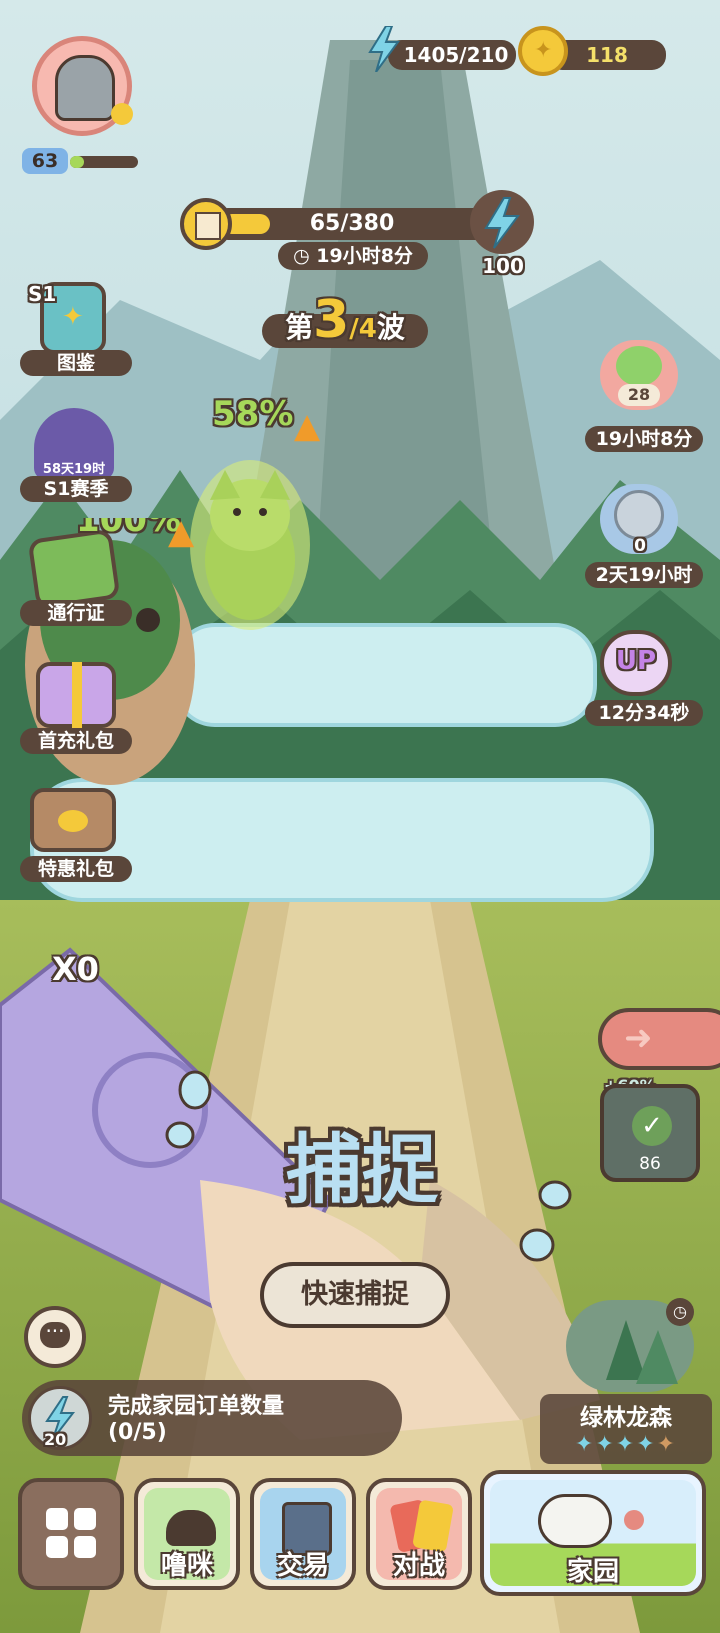  What do you see at coordinates (363, 329) in the screenshot?
I see `wave-total: /4` at bounding box center [363, 329].